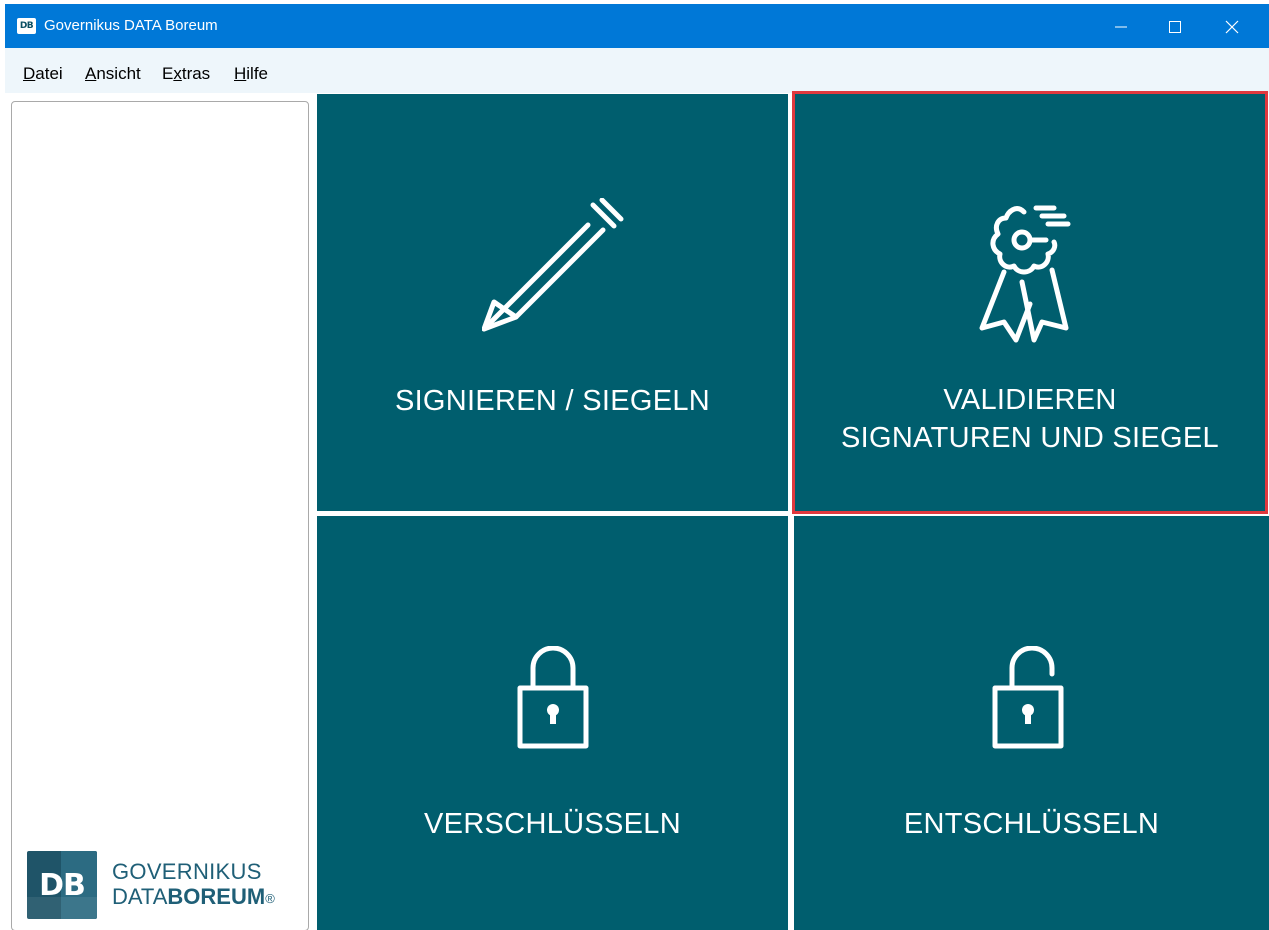 This screenshot has width=1269, height=930. I want to click on maximize-button, so click(1175, 26).